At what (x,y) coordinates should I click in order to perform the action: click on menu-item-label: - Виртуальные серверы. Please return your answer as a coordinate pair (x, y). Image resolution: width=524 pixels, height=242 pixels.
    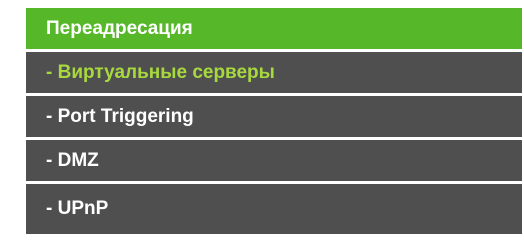
    Looking at the image, I should click on (160, 72).